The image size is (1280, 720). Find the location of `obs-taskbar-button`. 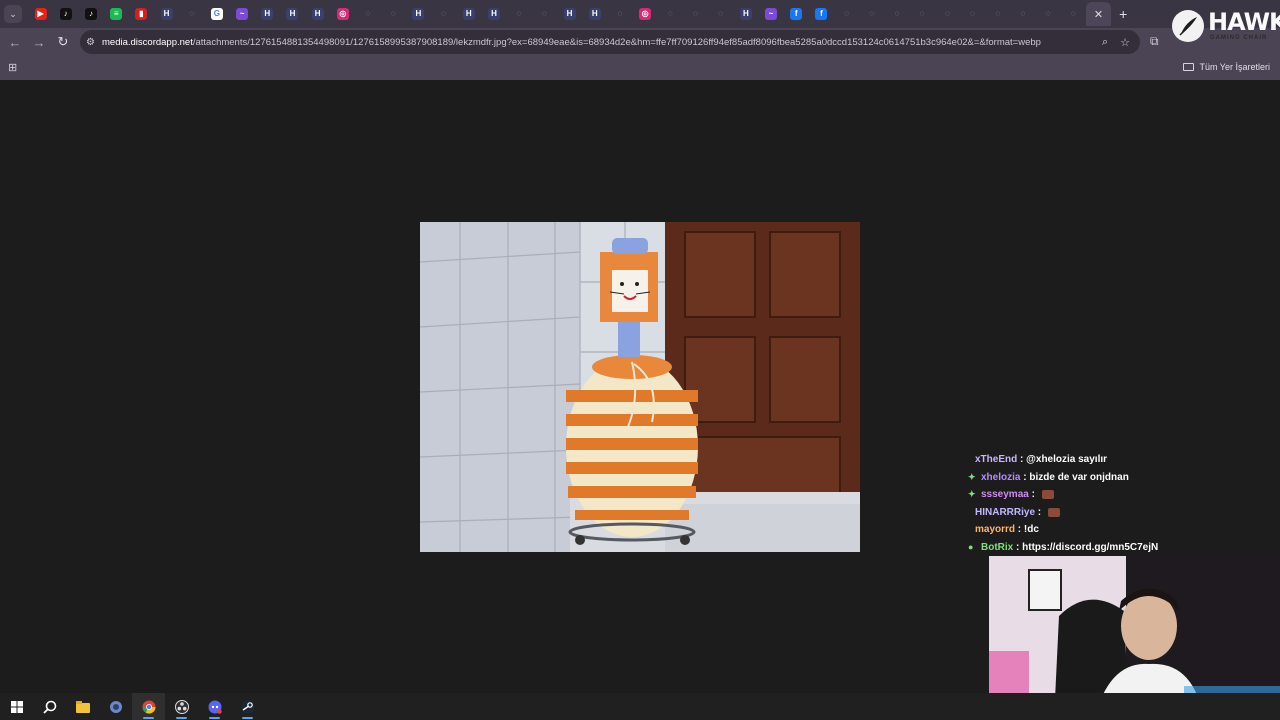

obs-taskbar-button is located at coordinates (181, 706).